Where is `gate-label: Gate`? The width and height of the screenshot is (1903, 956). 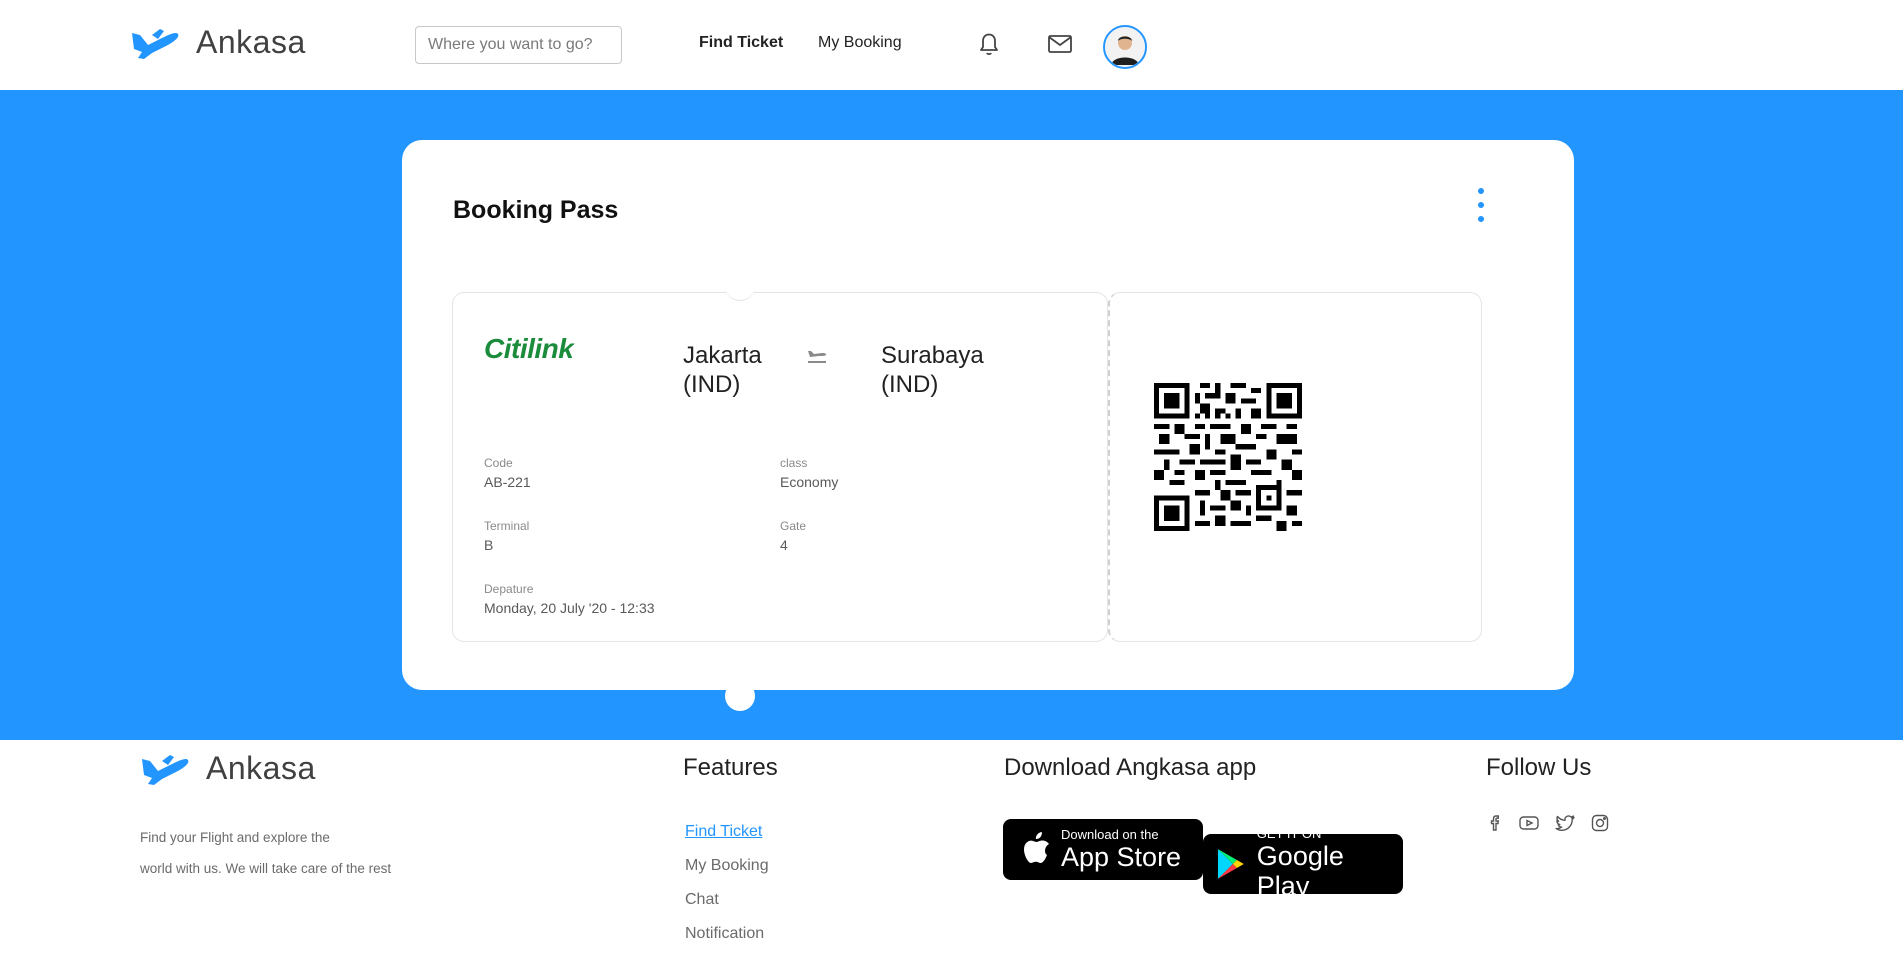
gate-label: Gate is located at coordinates (793, 526).